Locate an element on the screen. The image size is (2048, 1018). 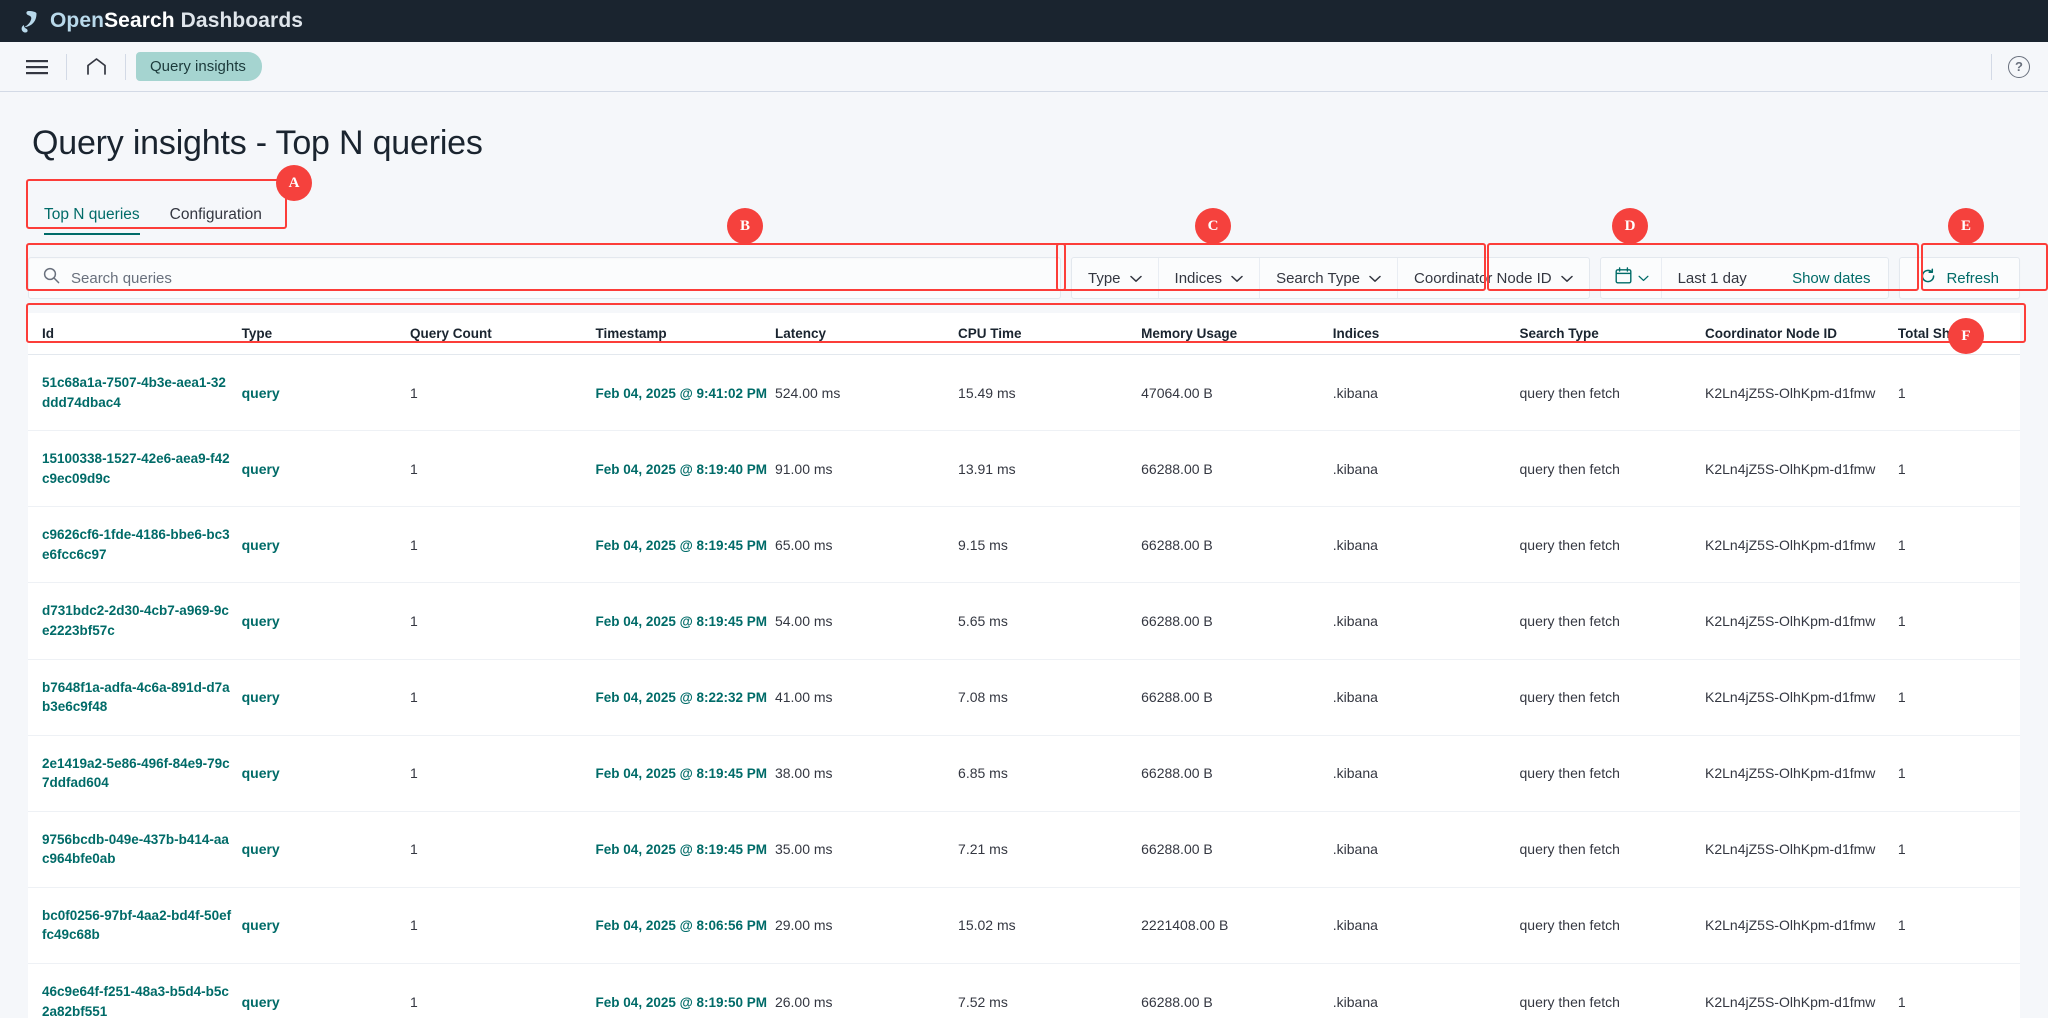
filter-coordinator-node-id-label: Coordinator Node ID is located at coordinates (1483, 278).